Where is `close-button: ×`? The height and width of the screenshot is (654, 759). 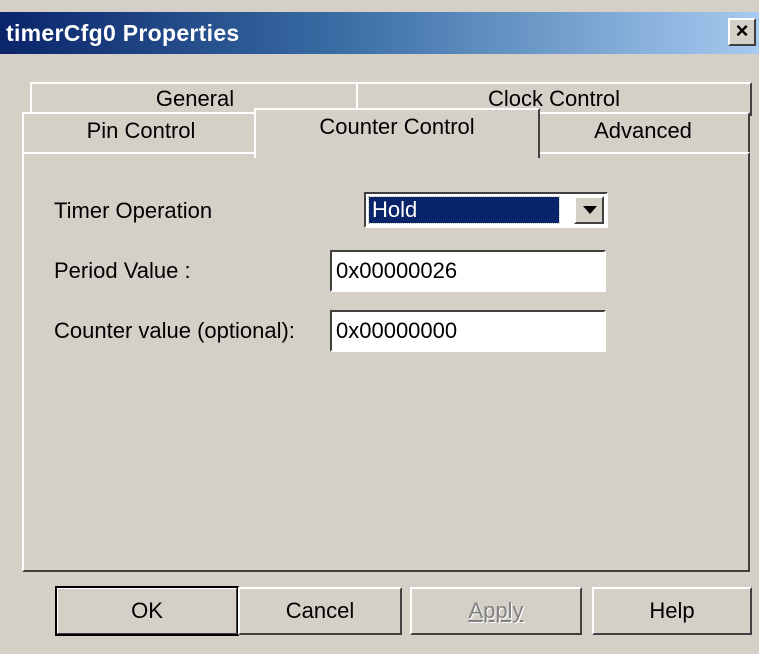
close-button: × is located at coordinates (742, 32).